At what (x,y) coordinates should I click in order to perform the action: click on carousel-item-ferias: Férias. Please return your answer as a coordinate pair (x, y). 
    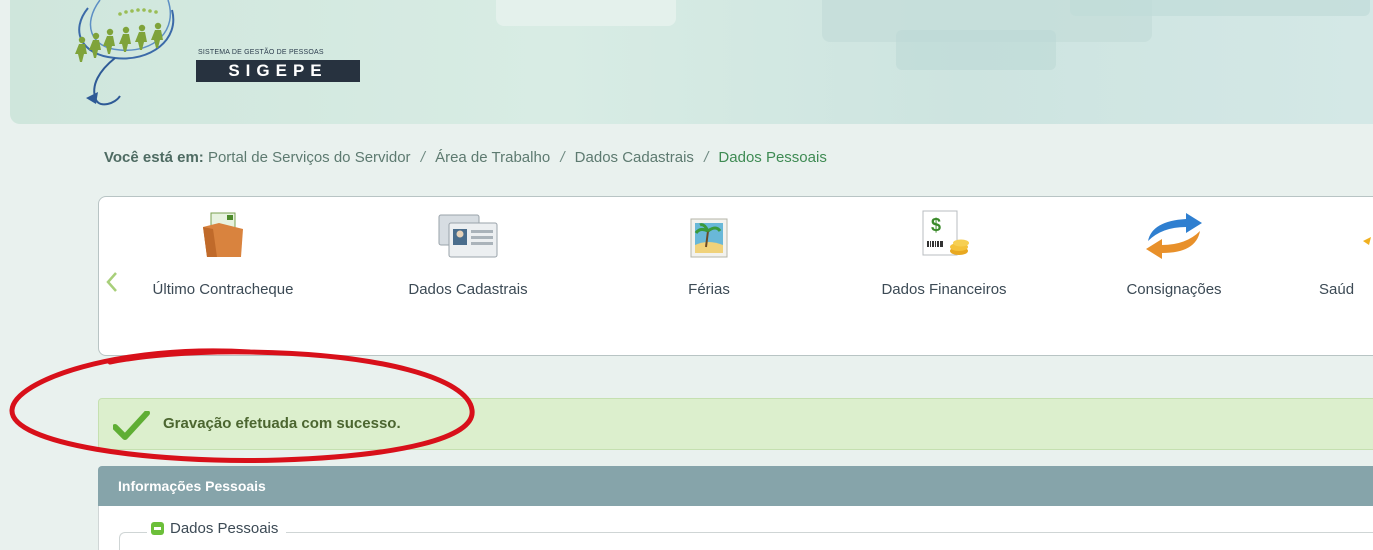
    Looking at the image, I should click on (709, 251).